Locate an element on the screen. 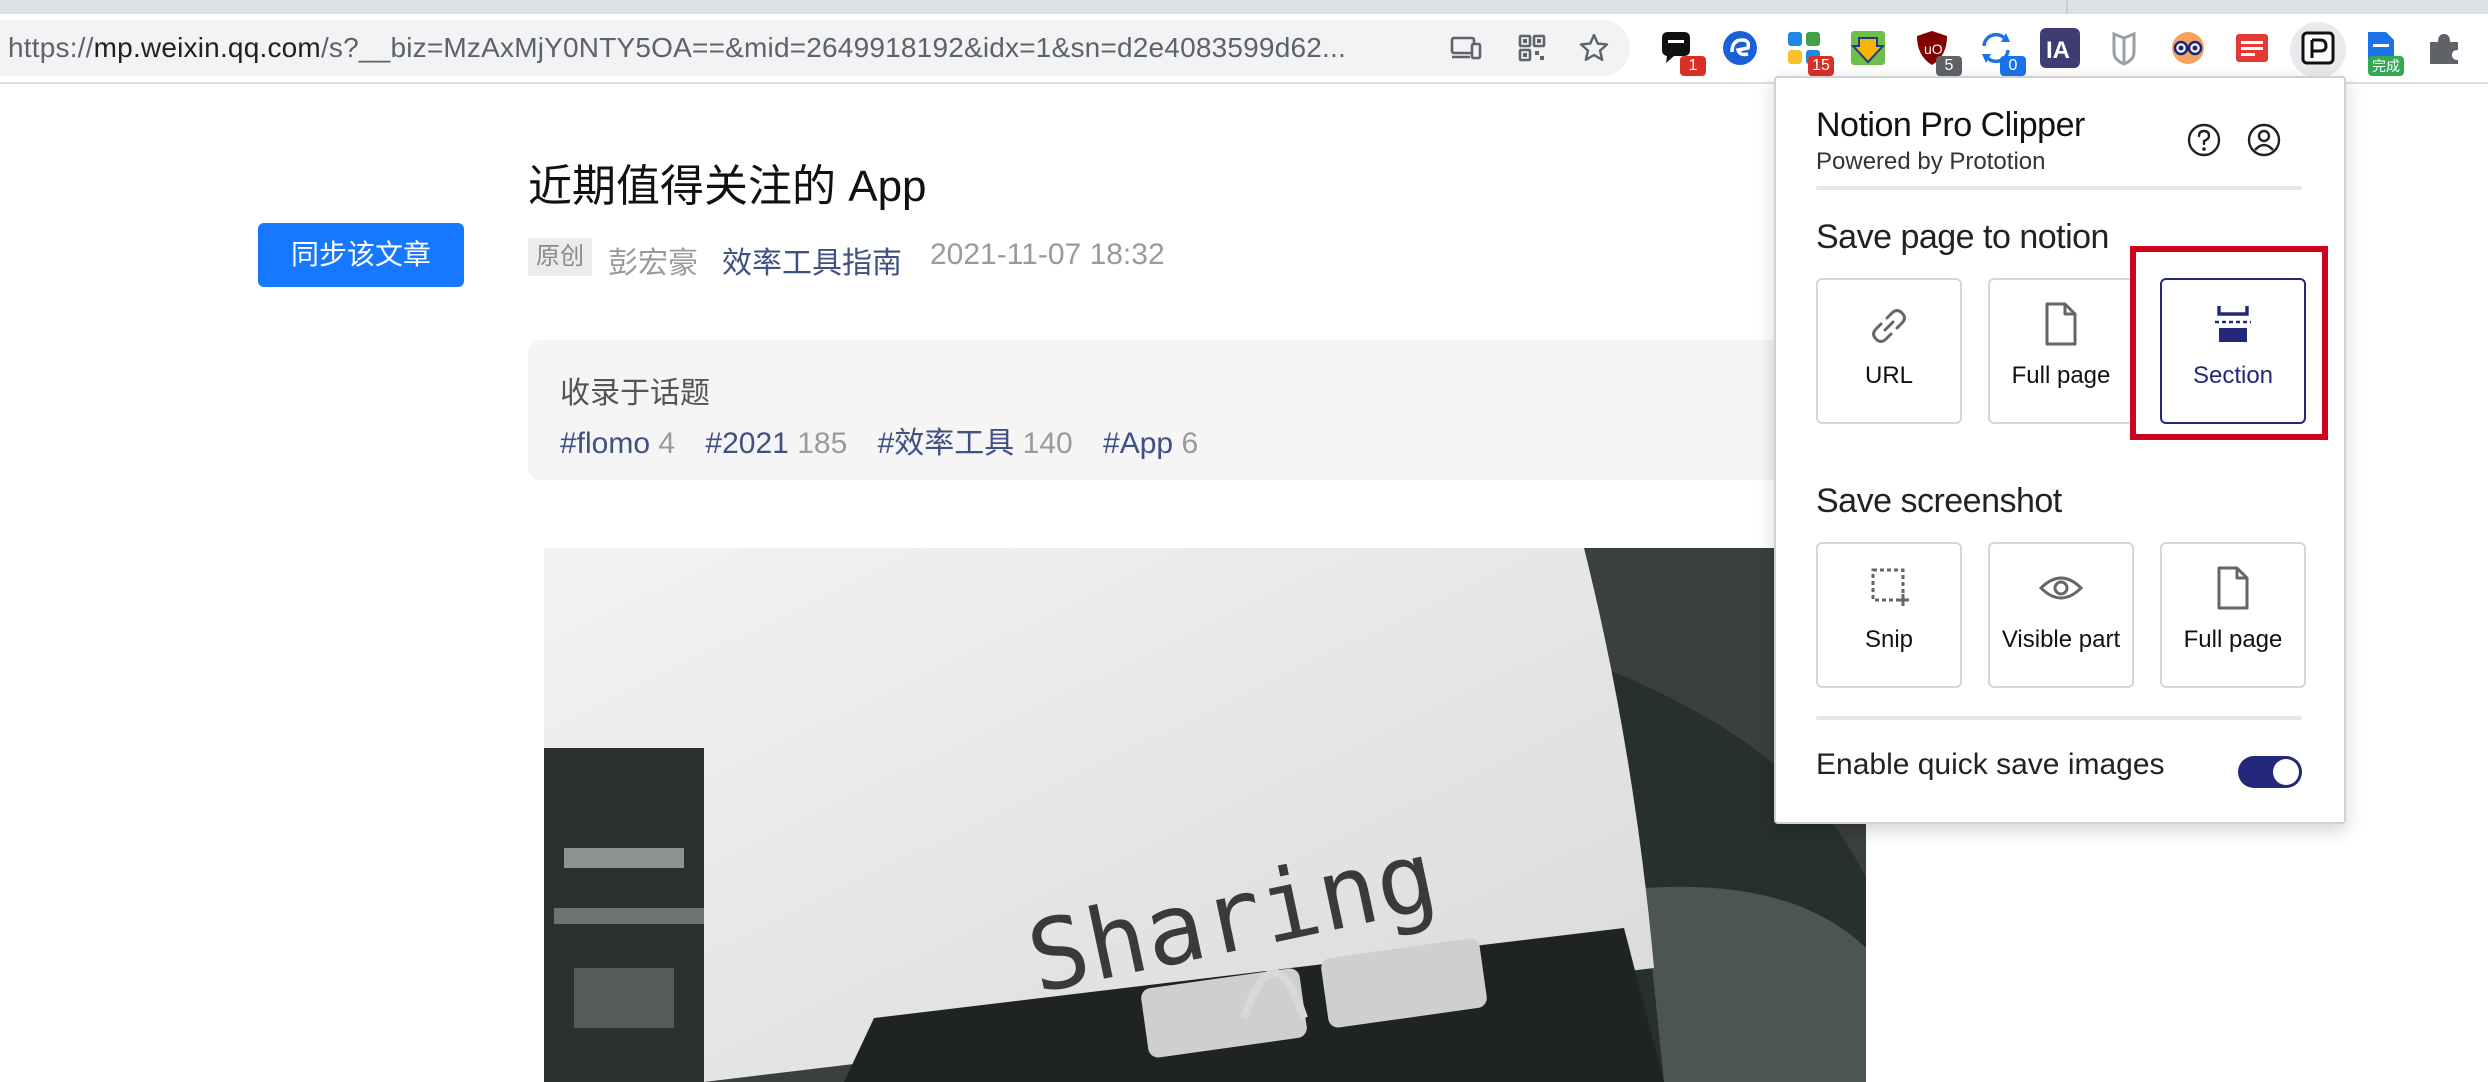 The width and height of the screenshot is (2488, 1082). section-highlight-box is located at coordinates (2229, 343).